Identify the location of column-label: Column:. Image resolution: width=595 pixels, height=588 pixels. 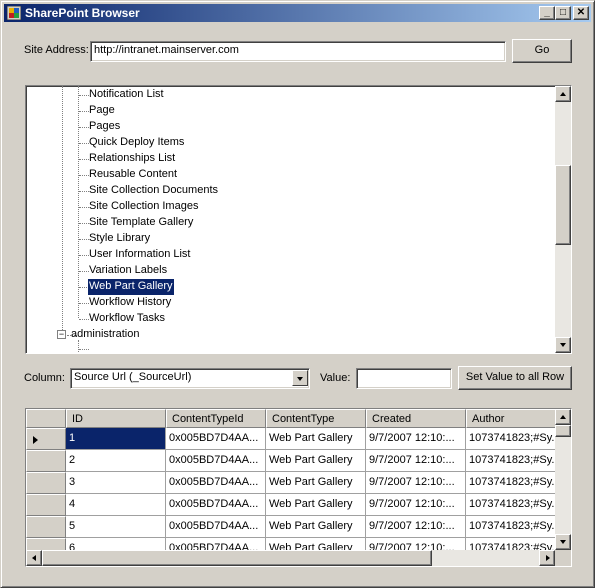
(44, 378).